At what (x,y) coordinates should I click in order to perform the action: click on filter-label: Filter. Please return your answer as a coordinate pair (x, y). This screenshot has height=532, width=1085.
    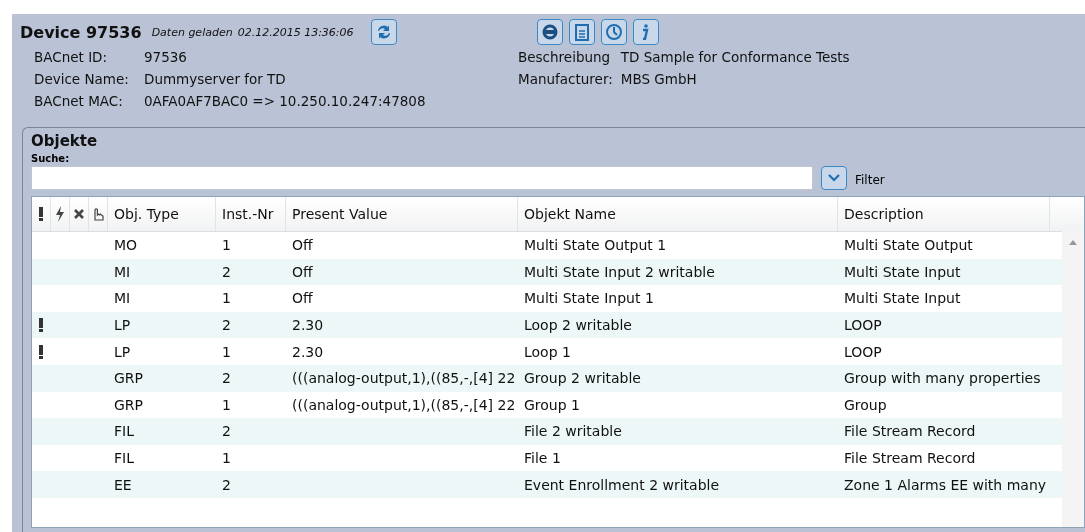
    Looking at the image, I should click on (870, 180).